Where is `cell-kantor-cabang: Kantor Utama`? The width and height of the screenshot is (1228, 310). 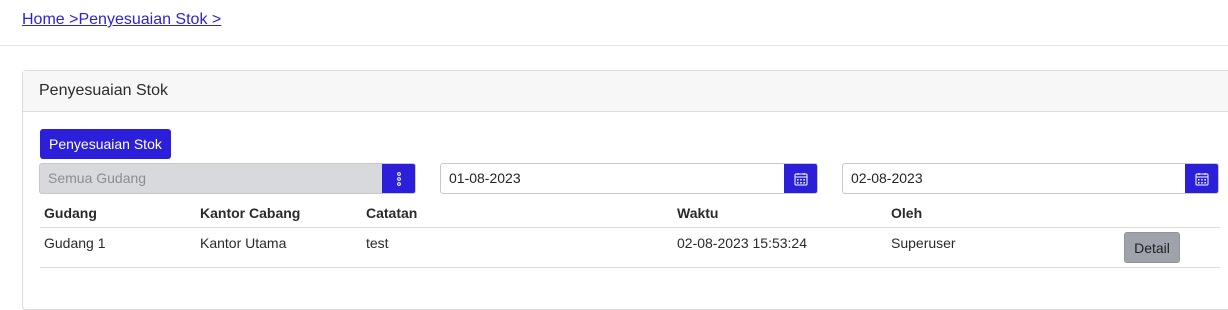
cell-kantor-cabang: Kantor Utama is located at coordinates (243, 243).